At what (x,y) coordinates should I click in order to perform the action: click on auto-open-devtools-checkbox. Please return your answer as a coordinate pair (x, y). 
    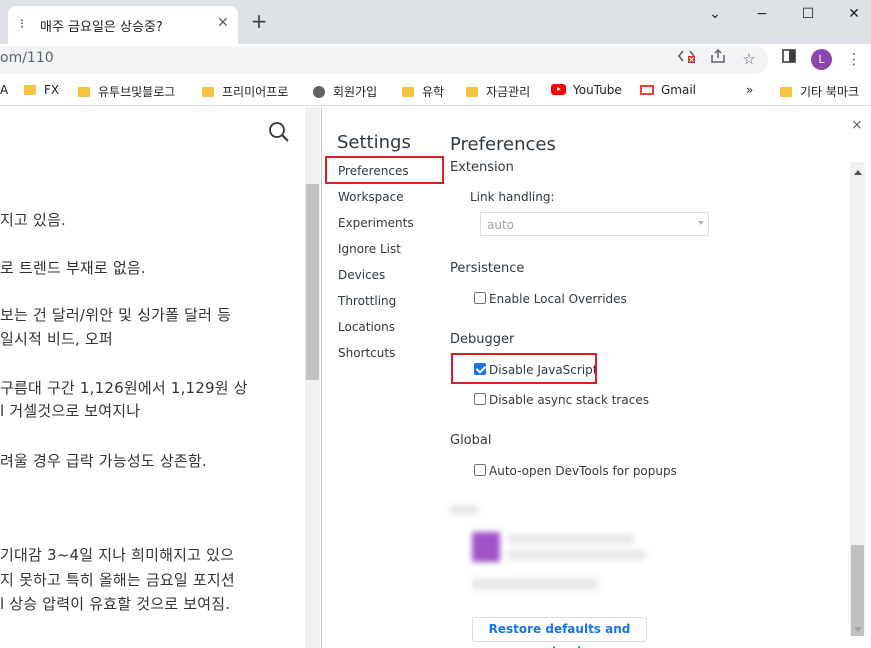
    Looking at the image, I should click on (480, 470).